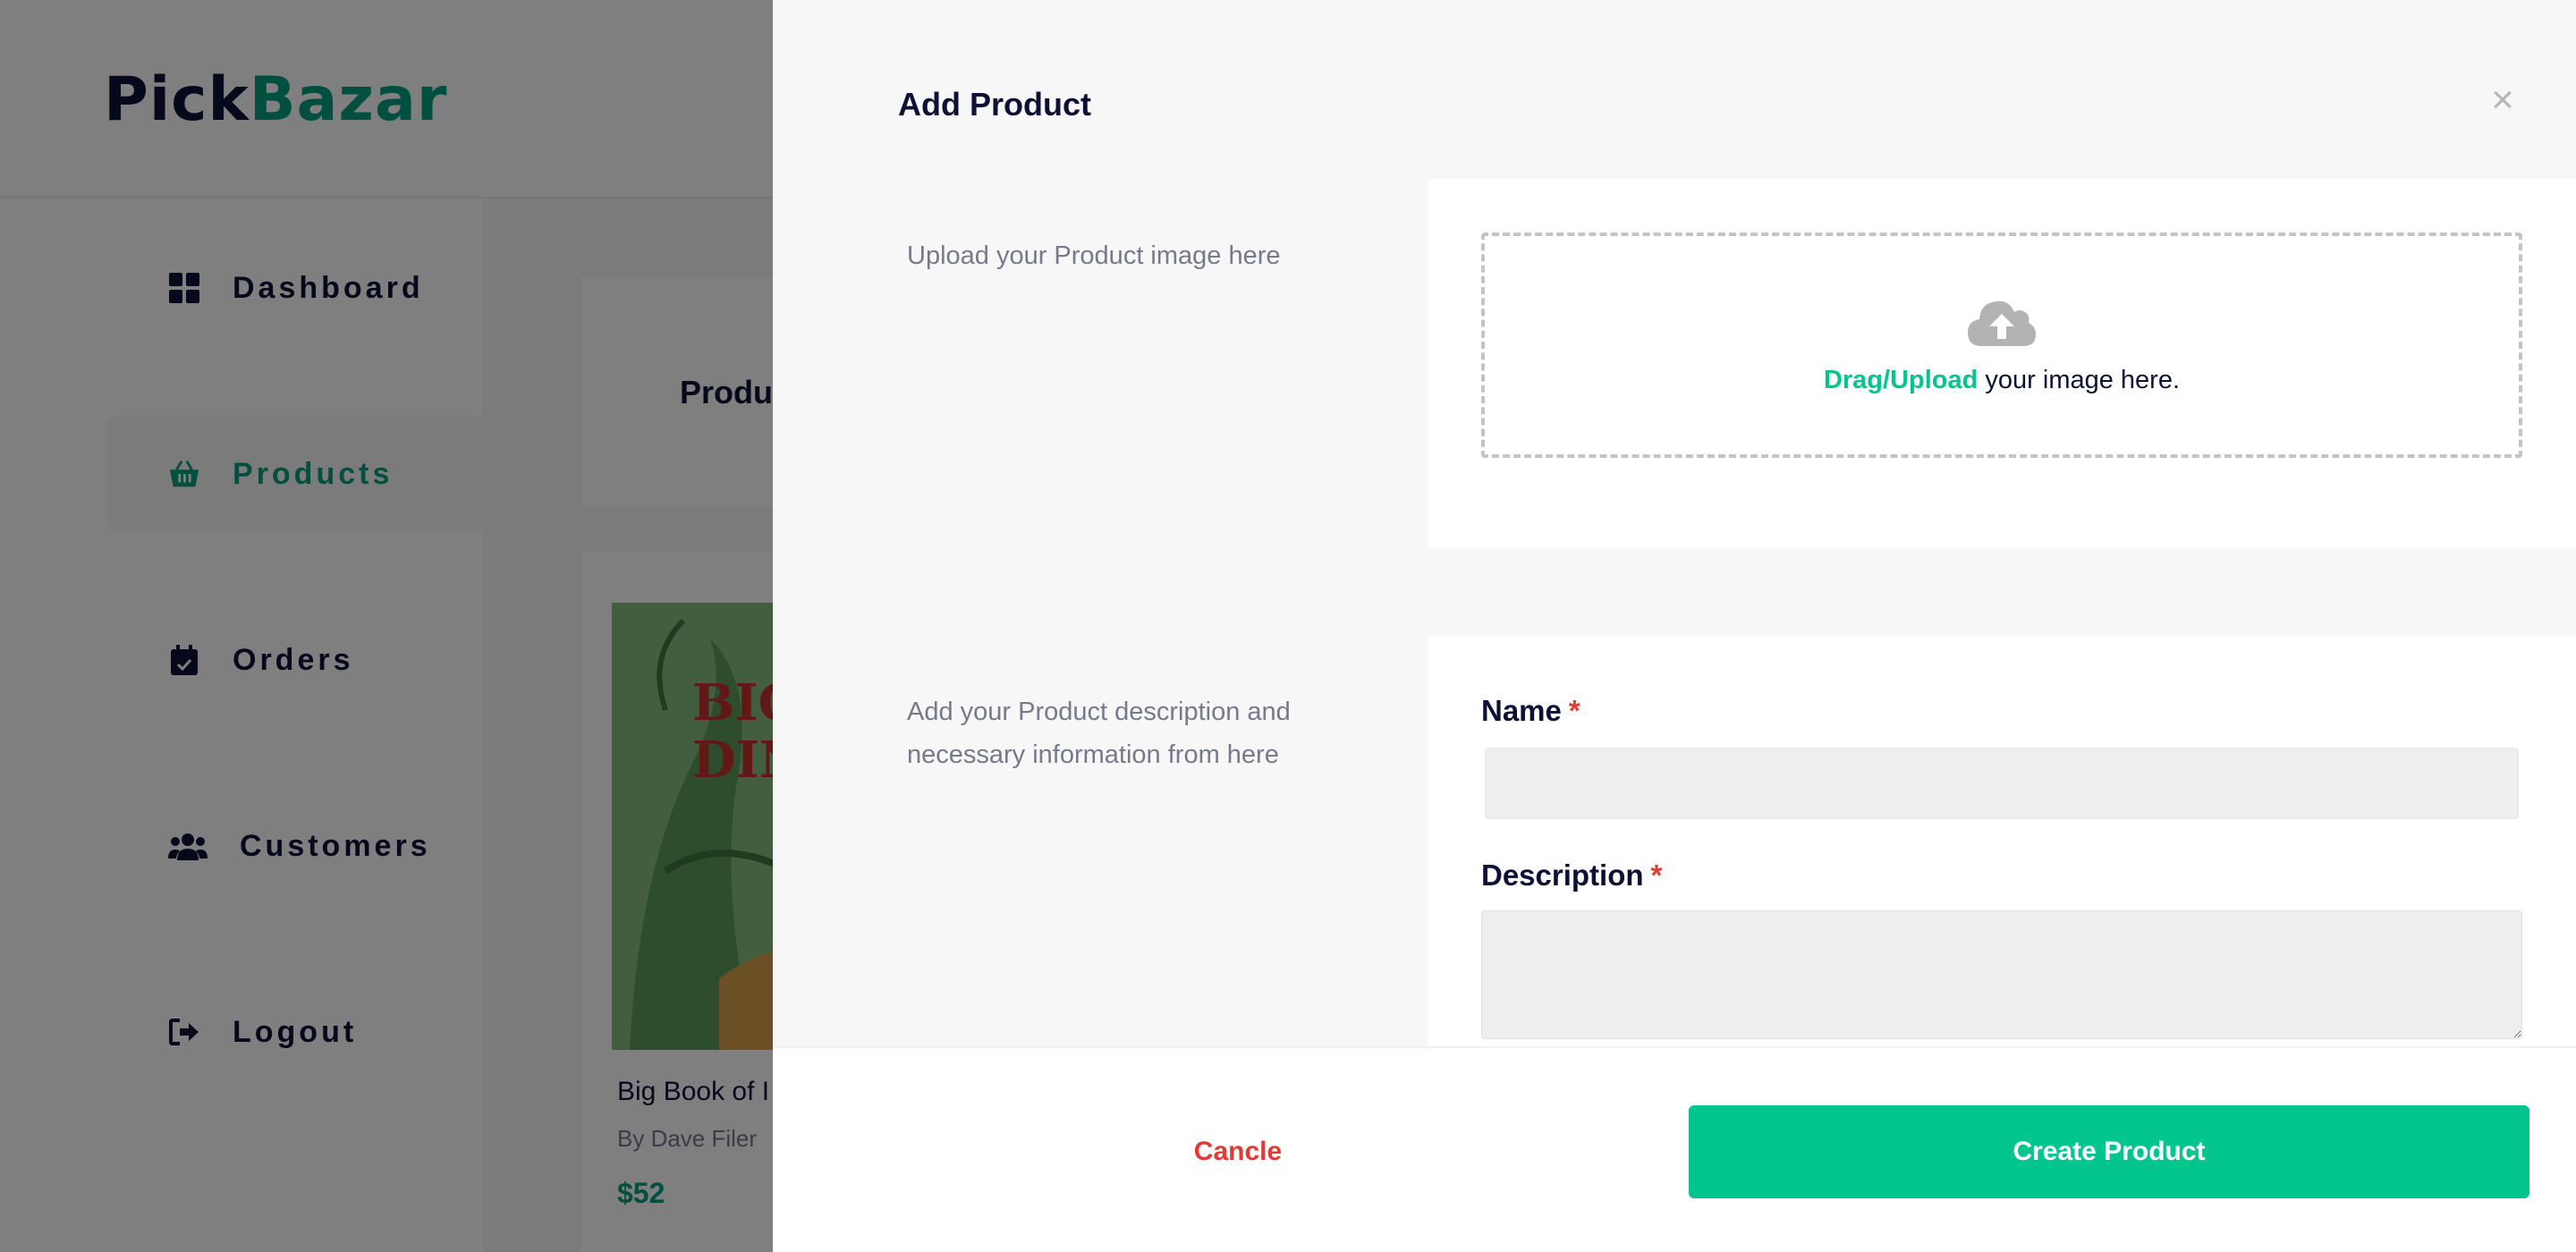 This screenshot has width=2576, height=1252. Describe the element at coordinates (2002, 322) in the screenshot. I see `cloud-upload-icon` at that location.